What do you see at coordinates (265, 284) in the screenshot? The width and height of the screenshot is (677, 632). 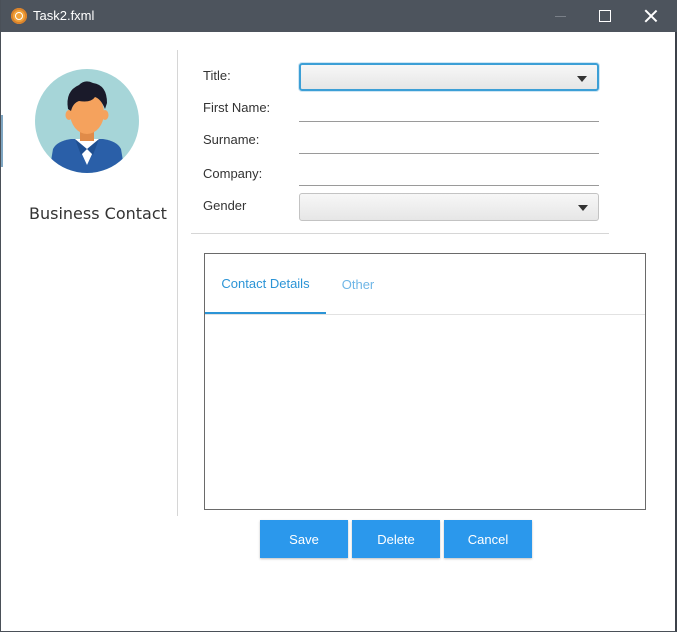 I see `tab-contact-details: Contact Details` at bounding box center [265, 284].